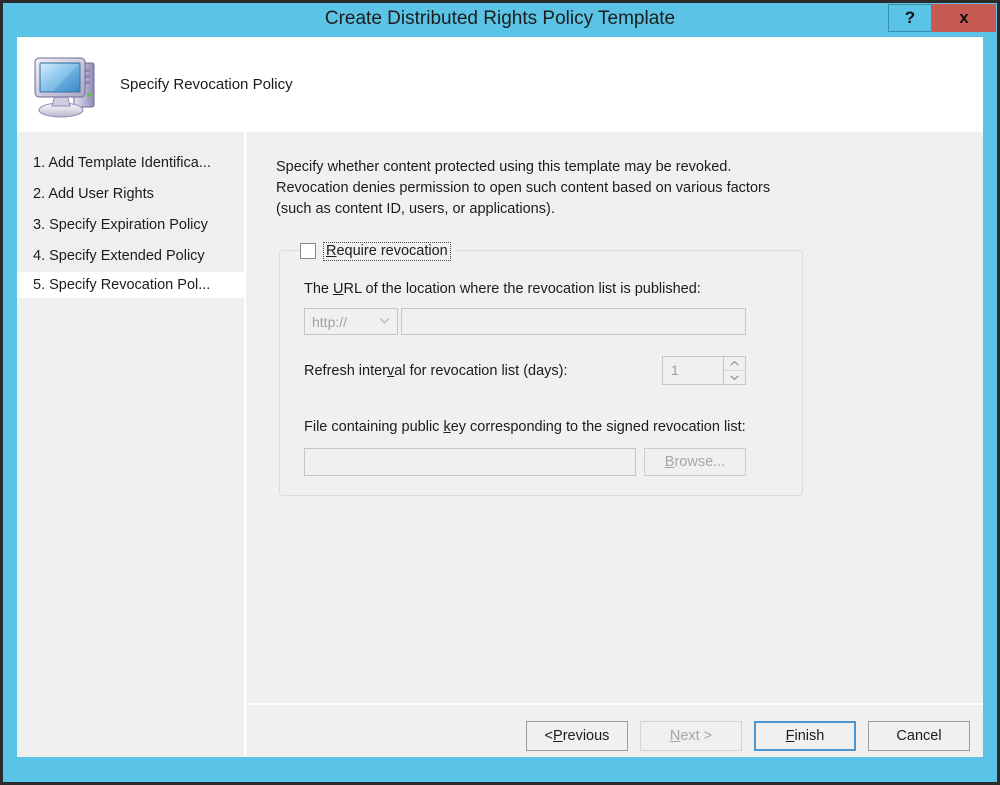 The image size is (1000, 785). I want to click on refresh-interval-value: 1, so click(675, 370).